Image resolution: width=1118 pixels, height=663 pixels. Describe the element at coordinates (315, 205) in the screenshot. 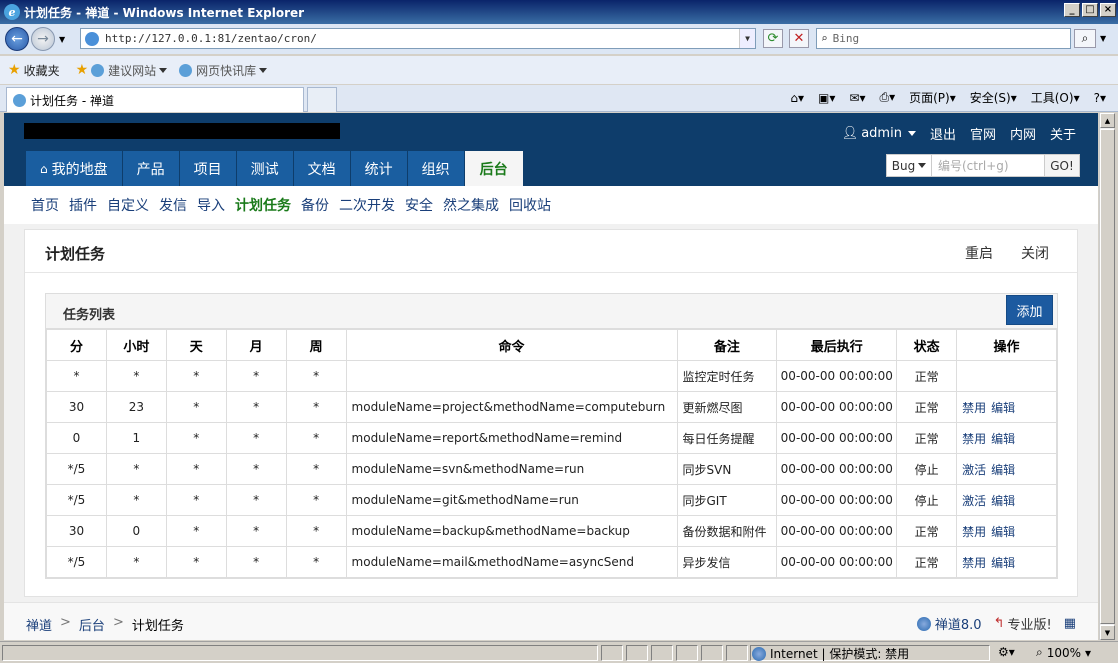

I see `subnav-backup: 备份` at that location.